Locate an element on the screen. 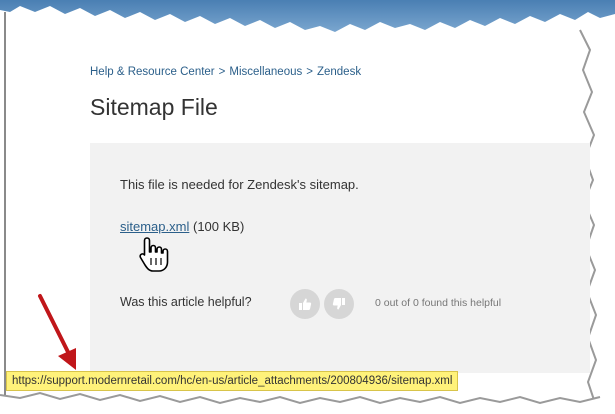  attachment-size: (100 KB) is located at coordinates (218, 226).